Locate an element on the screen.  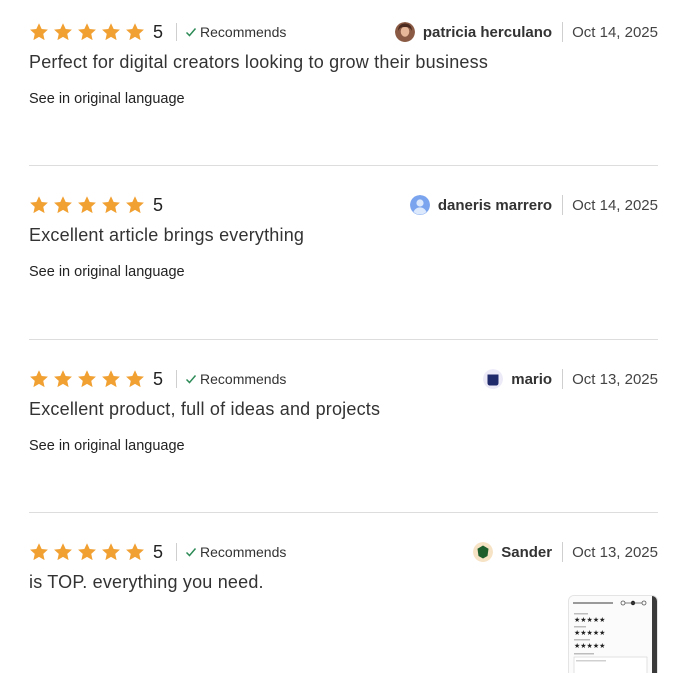
author-name: daneris marrero is located at coordinates (495, 205).